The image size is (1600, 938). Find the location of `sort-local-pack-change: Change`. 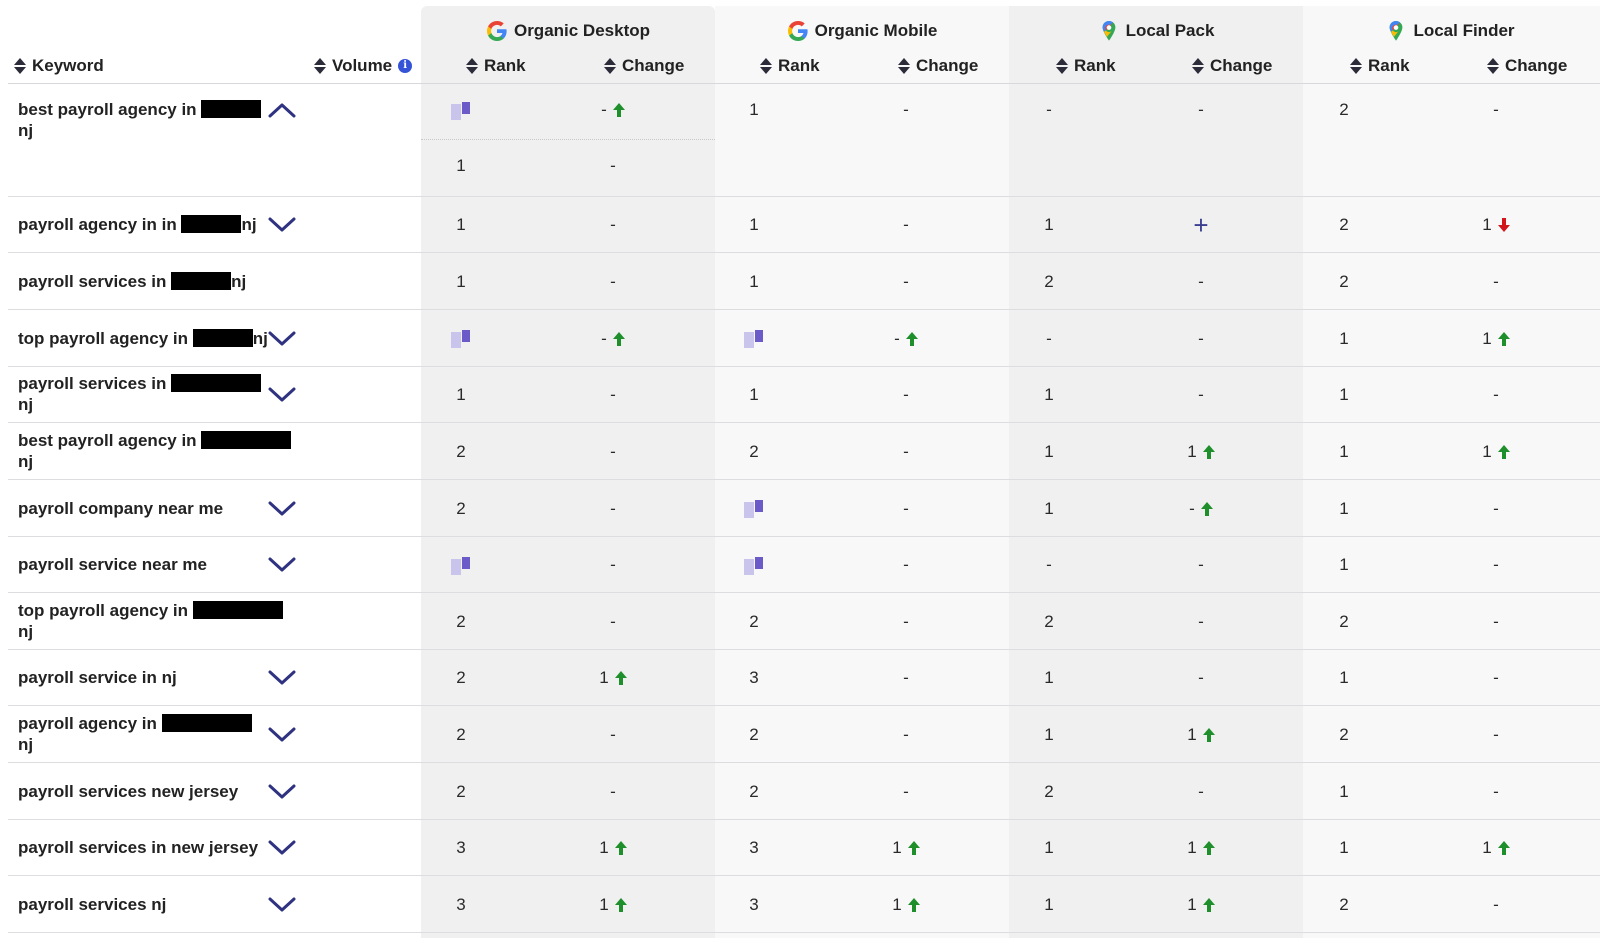

sort-local-pack-change: Change is located at coordinates (1232, 66).